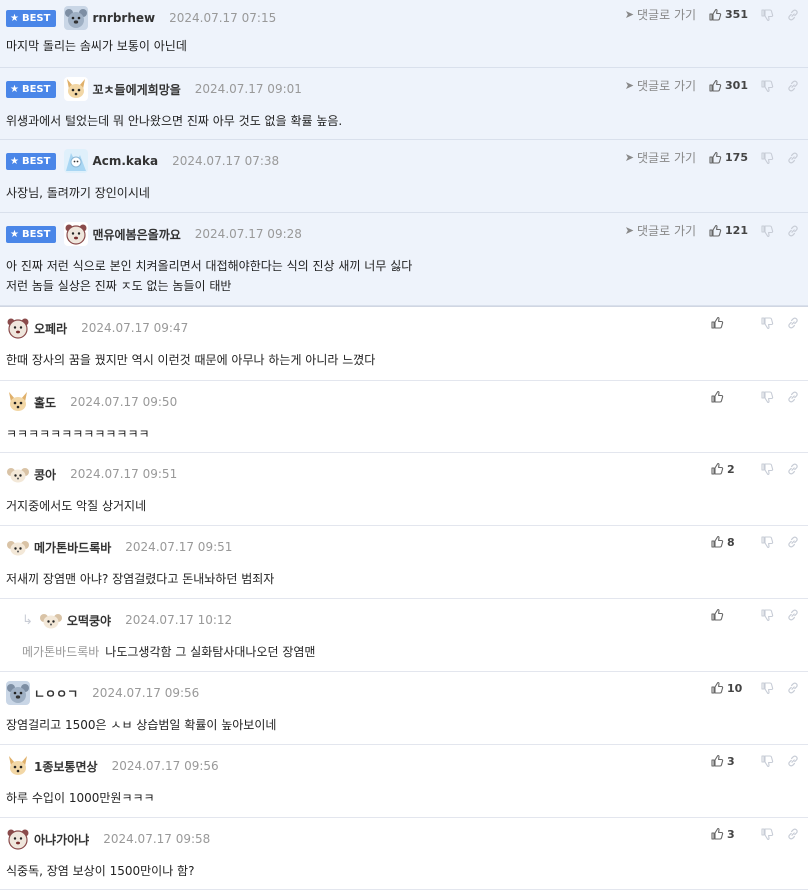 Image resolution: width=808 pixels, height=892 pixels. I want to click on nickname: 메가톤바드록바, so click(72, 547).